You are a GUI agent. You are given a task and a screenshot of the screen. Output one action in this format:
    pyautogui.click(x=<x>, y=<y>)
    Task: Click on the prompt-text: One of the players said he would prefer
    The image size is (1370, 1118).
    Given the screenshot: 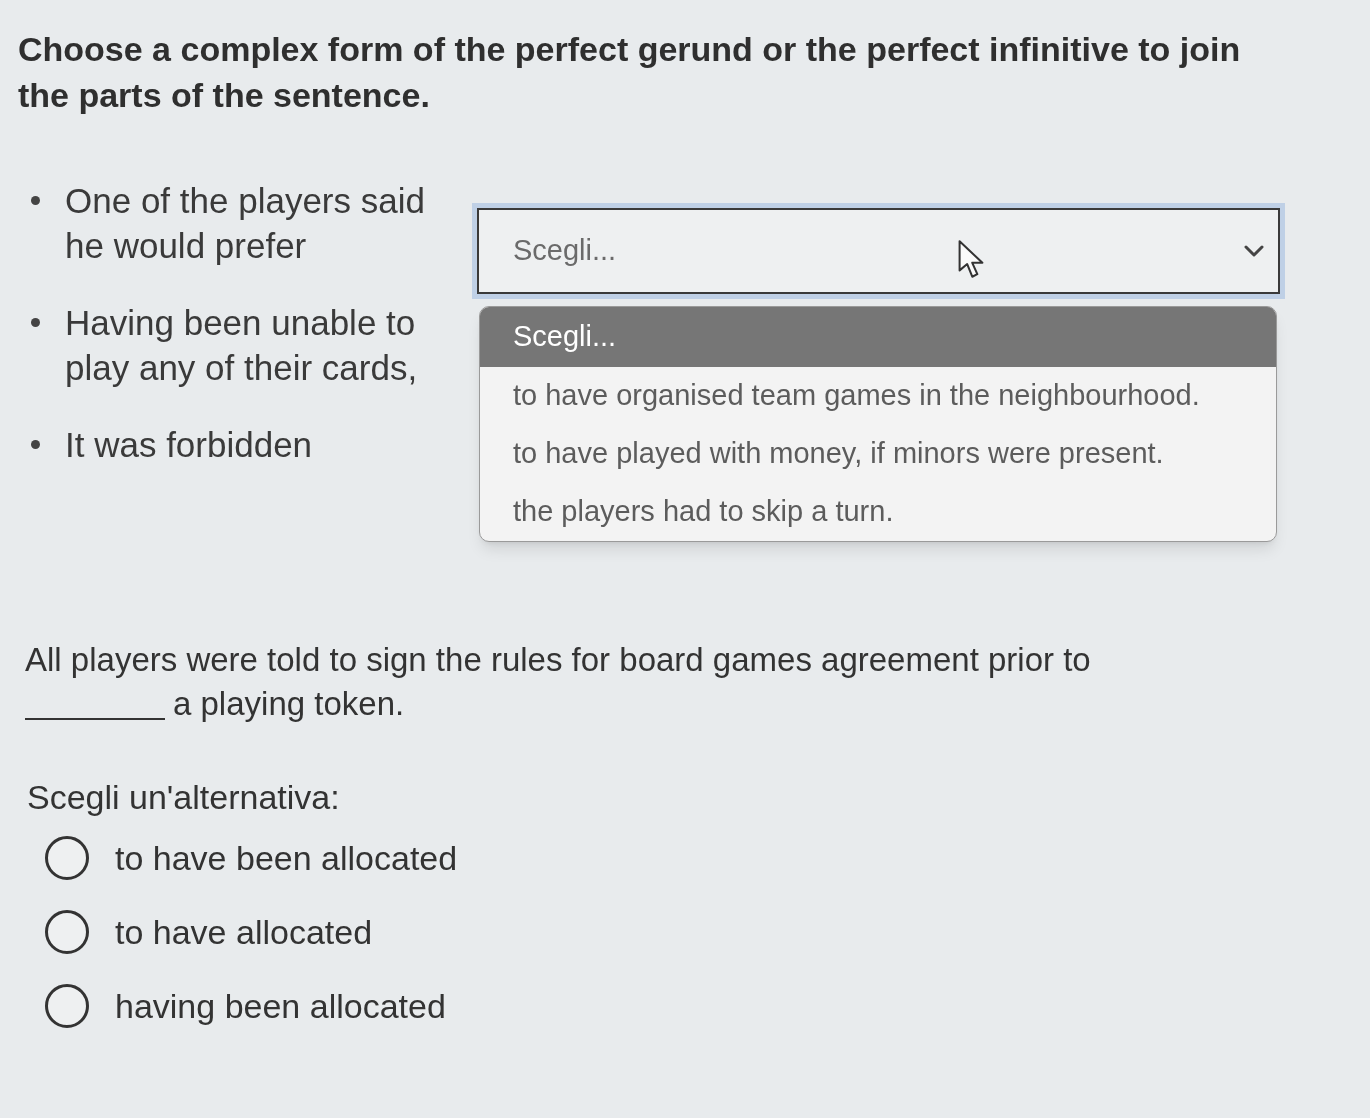 What is the action you would take?
    pyautogui.click(x=245, y=223)
    